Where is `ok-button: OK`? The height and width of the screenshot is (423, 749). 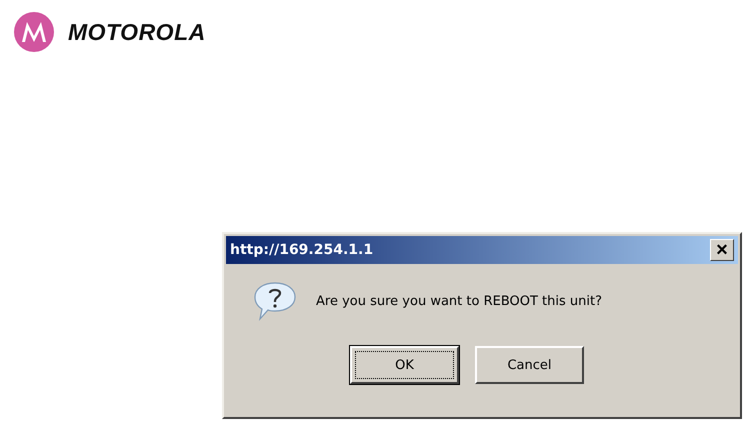
ok-button: OK is located at coordinates (404, 365).